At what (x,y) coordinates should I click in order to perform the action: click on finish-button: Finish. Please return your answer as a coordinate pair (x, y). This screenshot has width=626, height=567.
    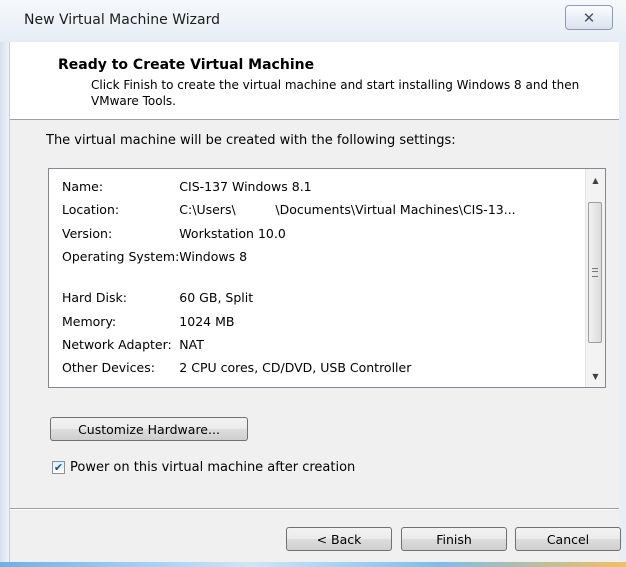
    Looking at the image, I should click on (454, 539).